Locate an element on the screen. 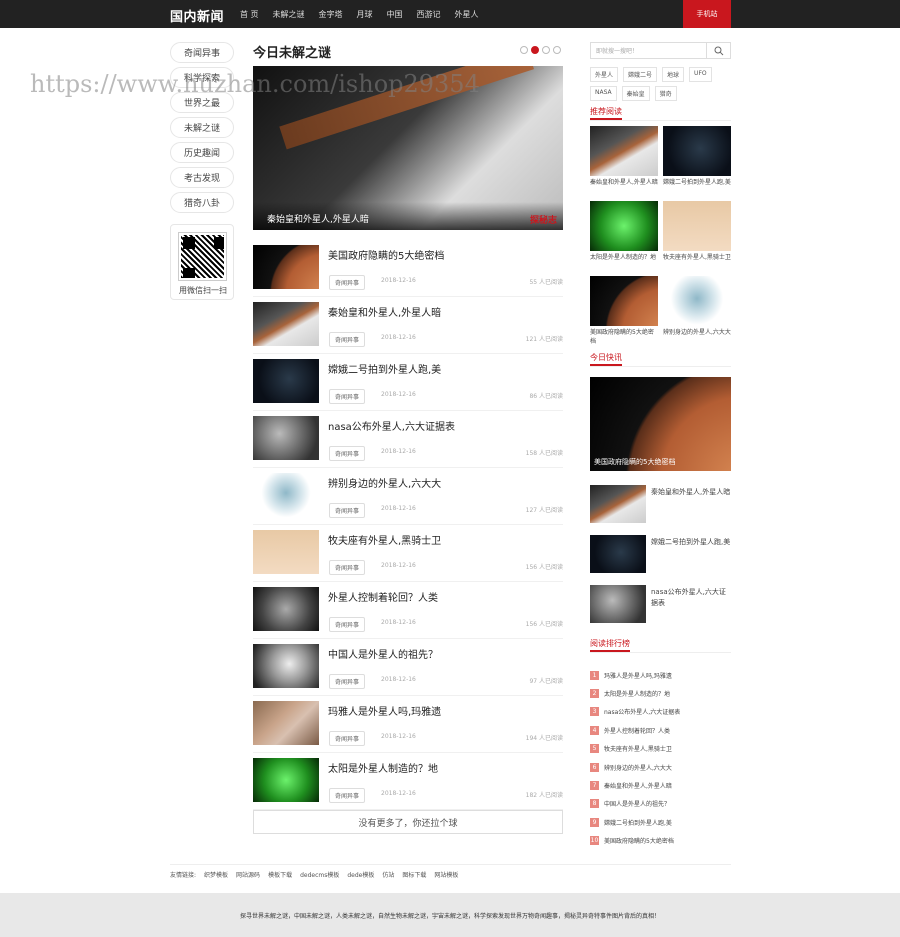  left-nav-item: 未解之谜 is located at coordinates (202, 127).